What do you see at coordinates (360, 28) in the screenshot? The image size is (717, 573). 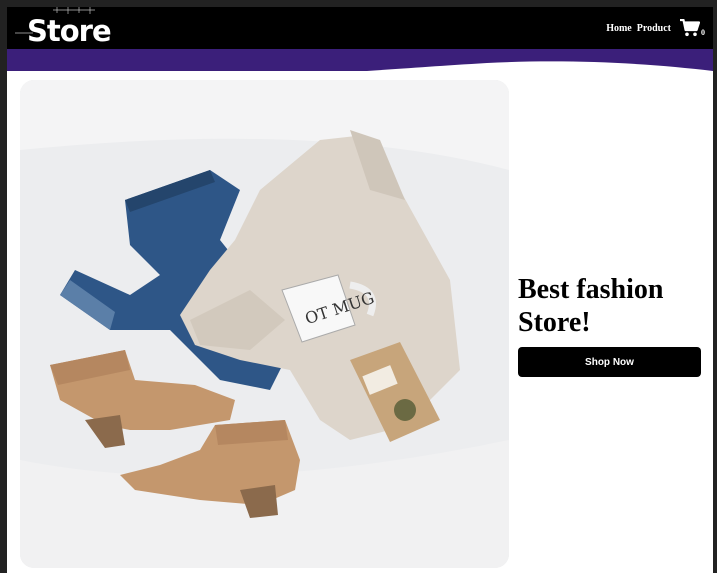 I see `navbar: Store Home Product 0` at bounding box center [360, 28].